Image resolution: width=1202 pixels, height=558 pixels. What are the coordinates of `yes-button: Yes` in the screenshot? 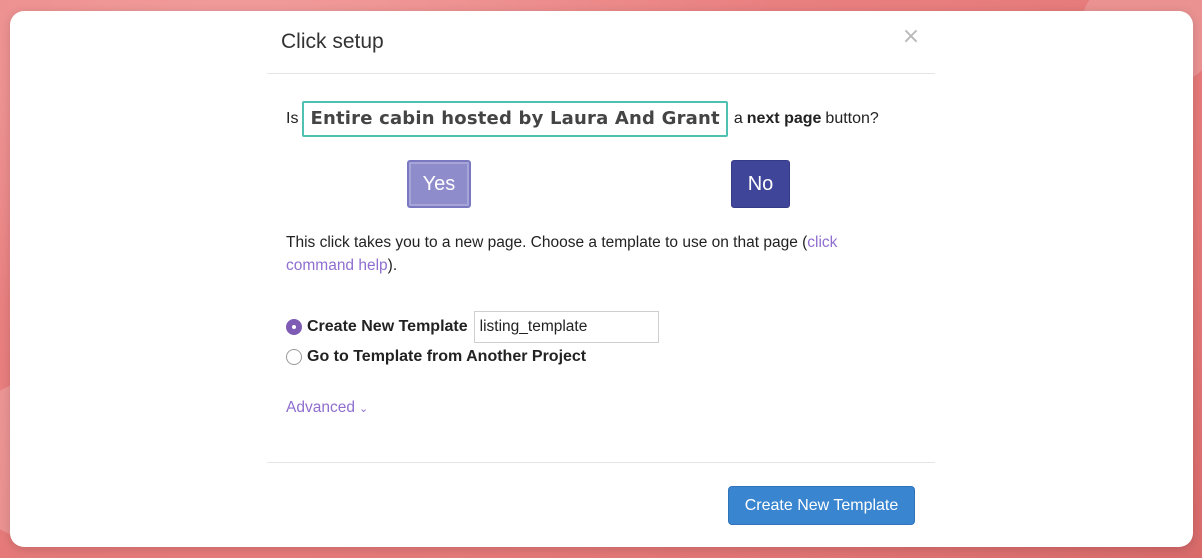 It's located at (439, 184).